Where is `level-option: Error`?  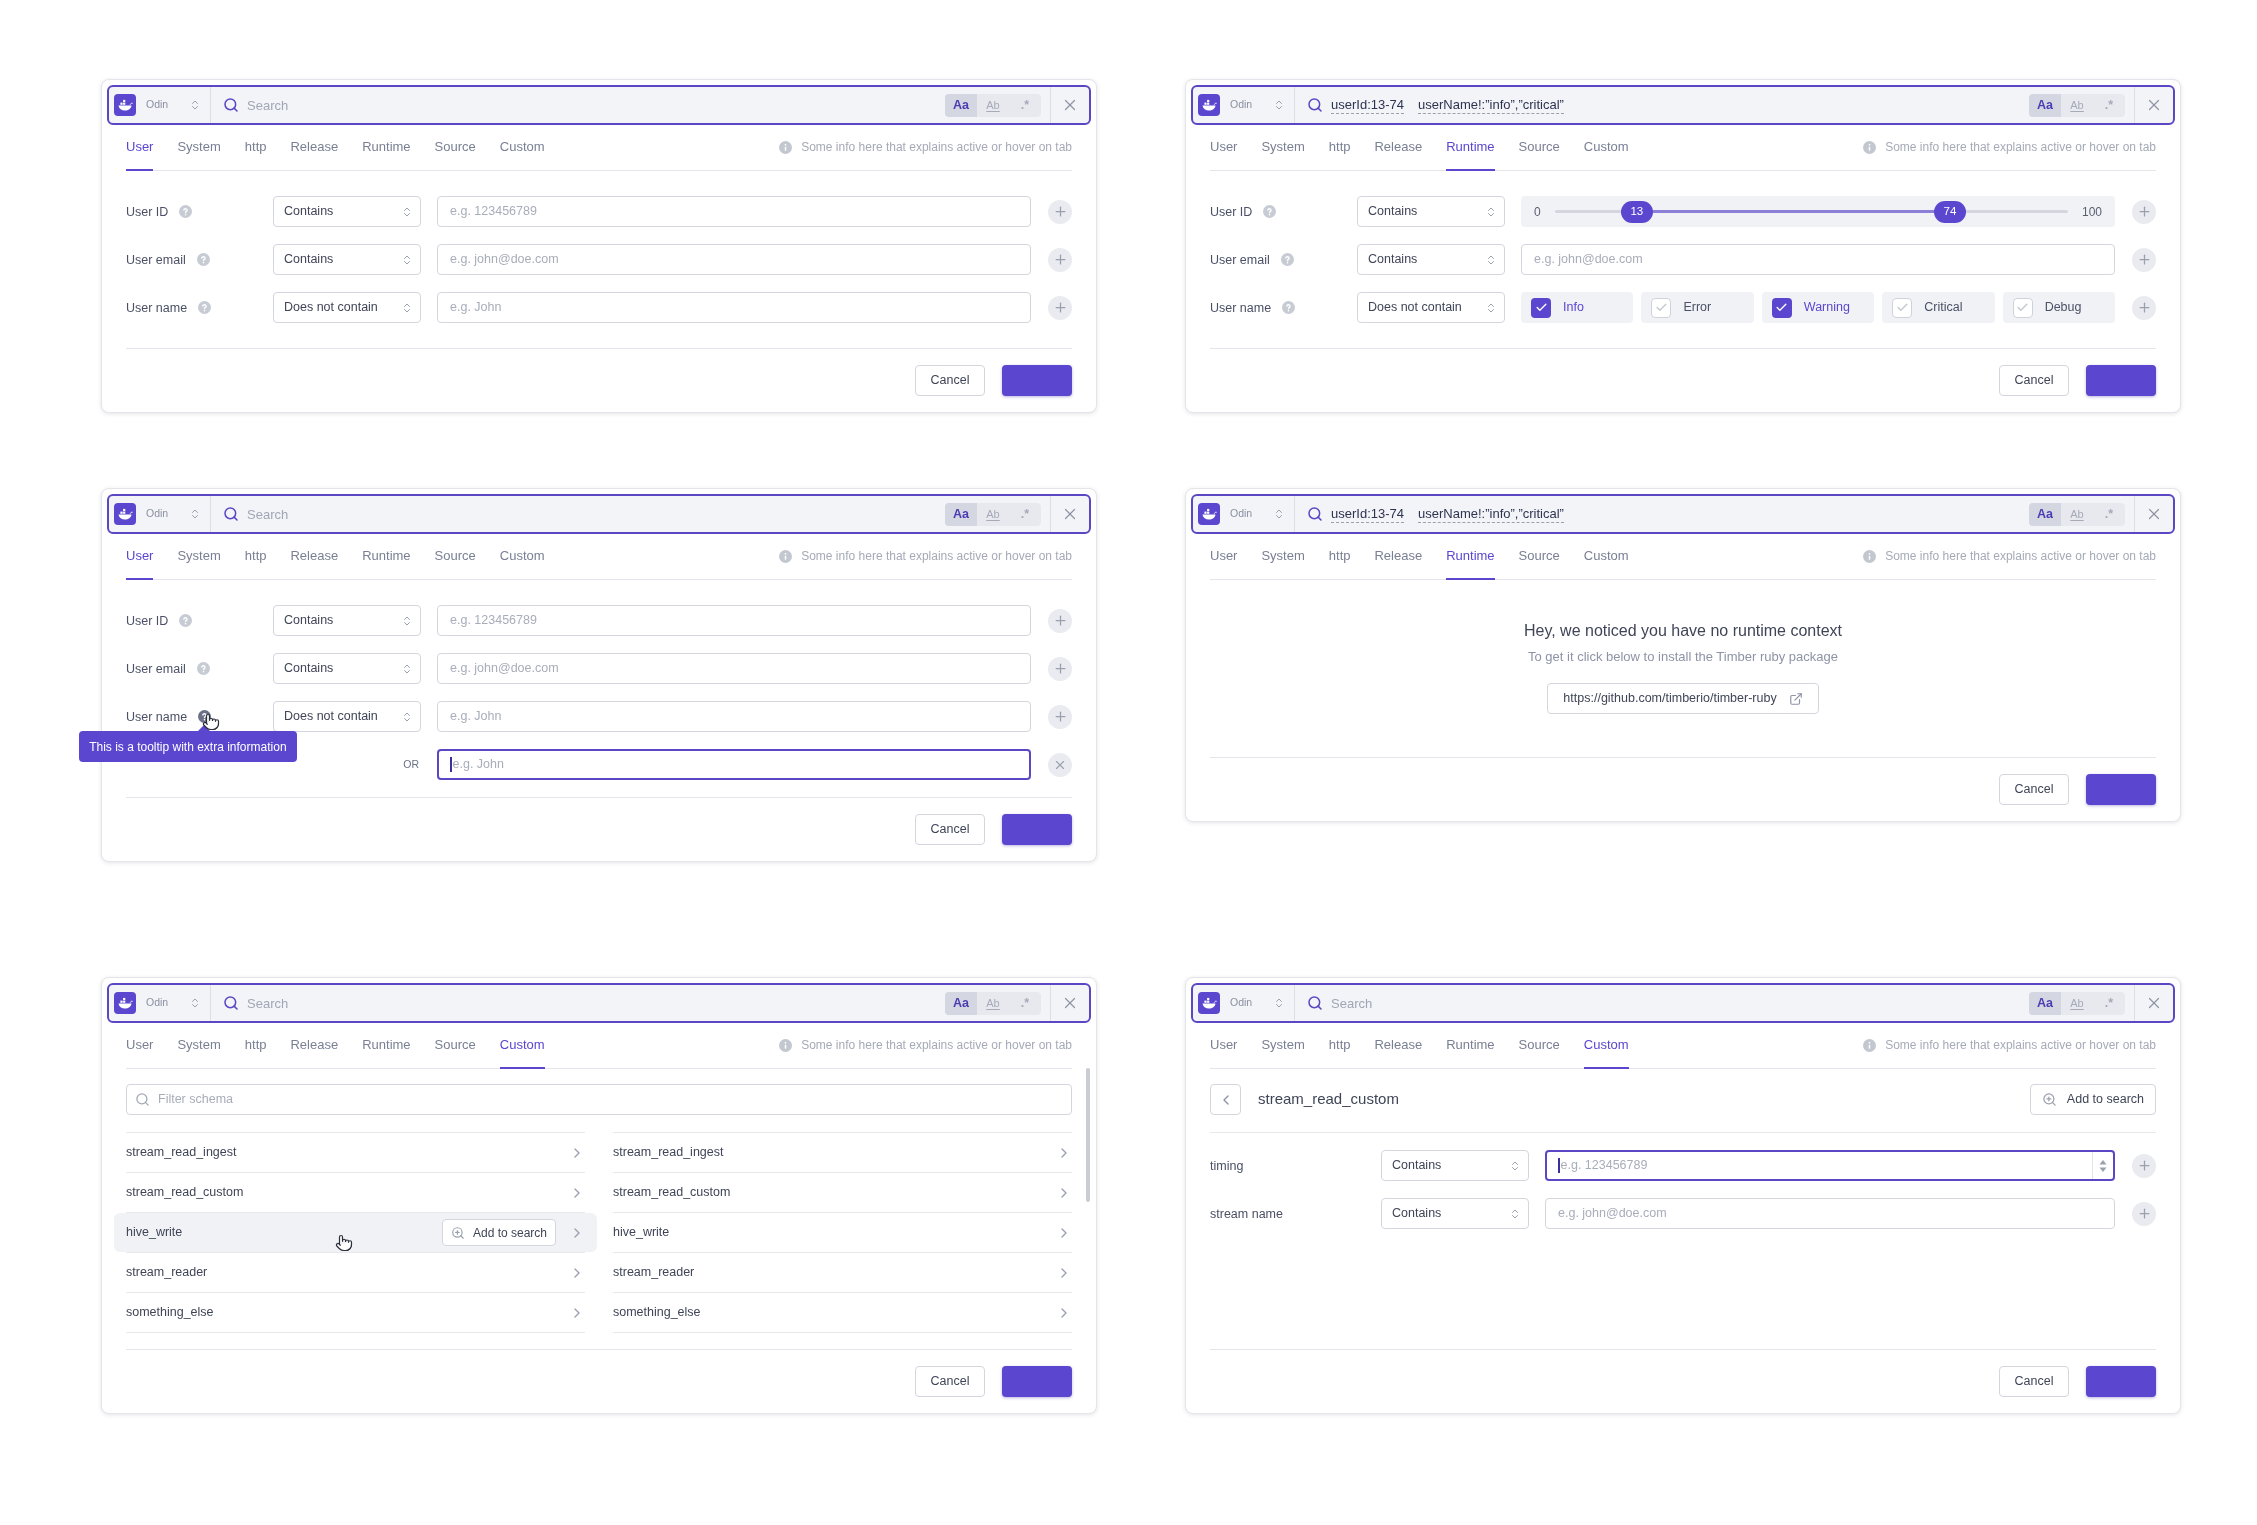 level-option: Error is located at coordinates (1697, 307).